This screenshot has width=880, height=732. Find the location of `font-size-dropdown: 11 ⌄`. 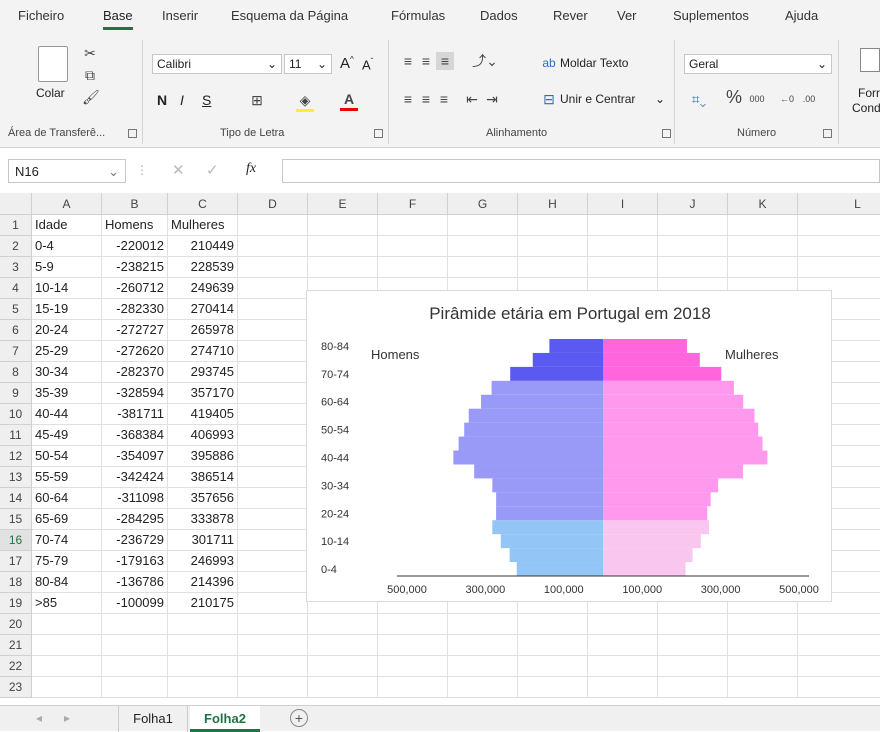

font-size-dropdown: 11 ⌄ is located at coordinates (308, 64).